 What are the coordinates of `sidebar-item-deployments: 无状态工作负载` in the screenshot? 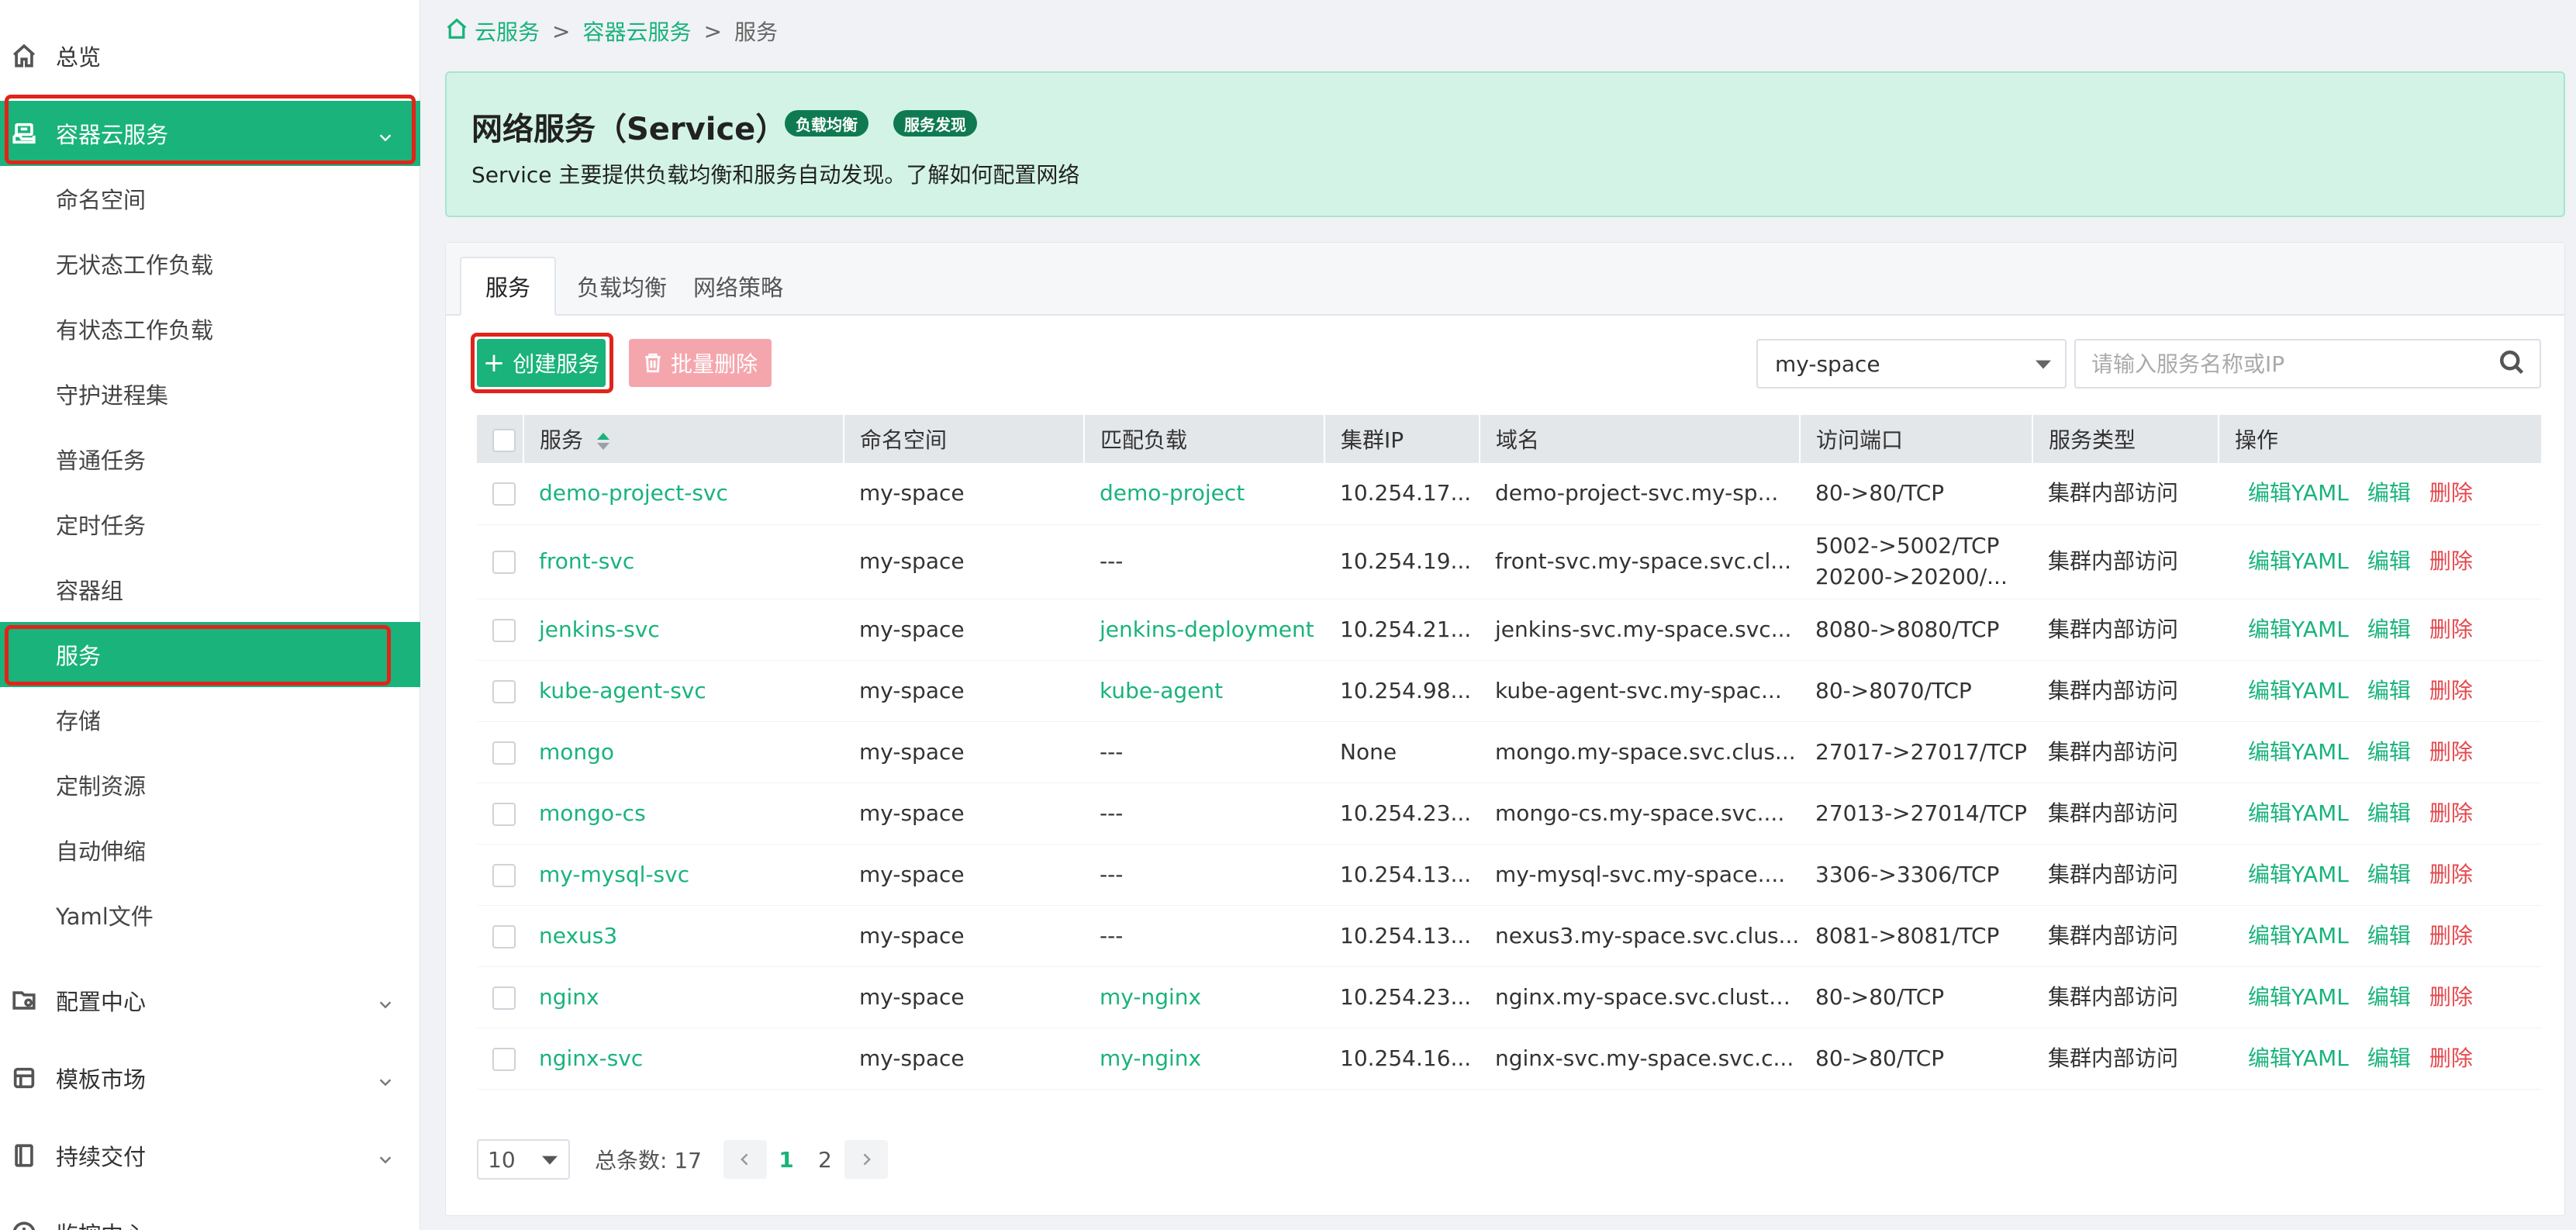 It's located at (210, 264).